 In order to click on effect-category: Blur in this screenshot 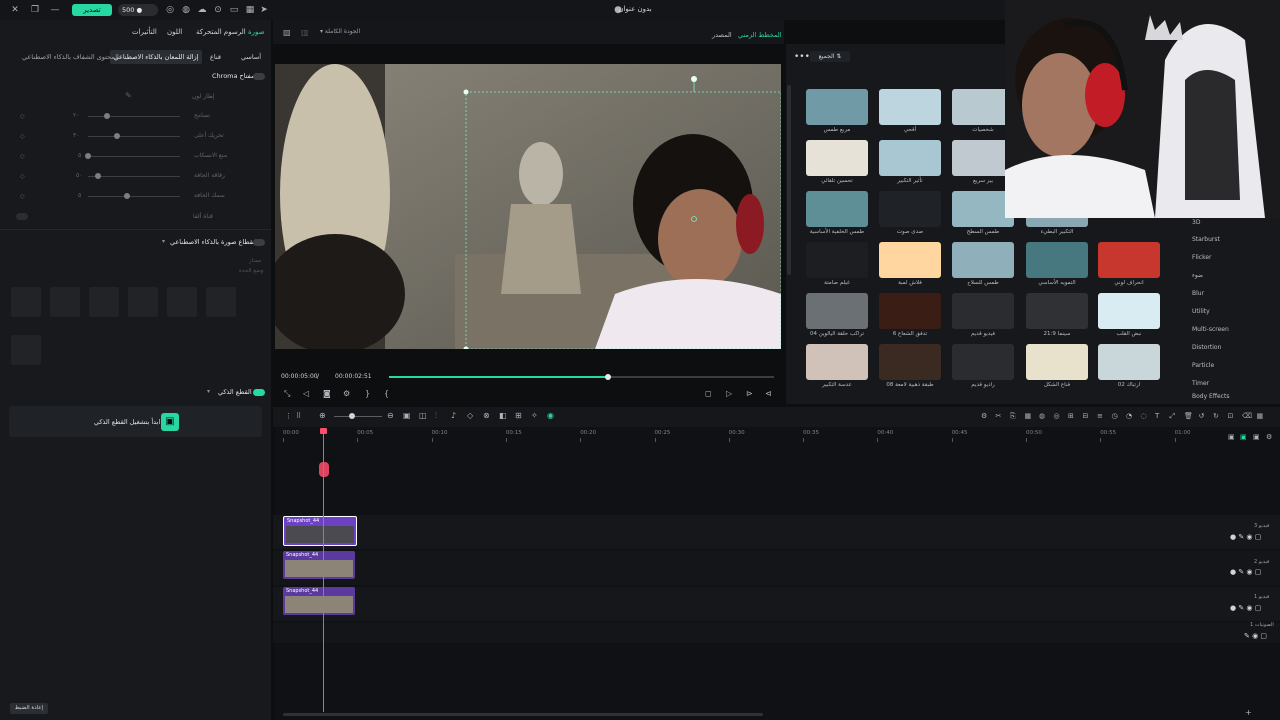, I will do `click(1198, 293)`.